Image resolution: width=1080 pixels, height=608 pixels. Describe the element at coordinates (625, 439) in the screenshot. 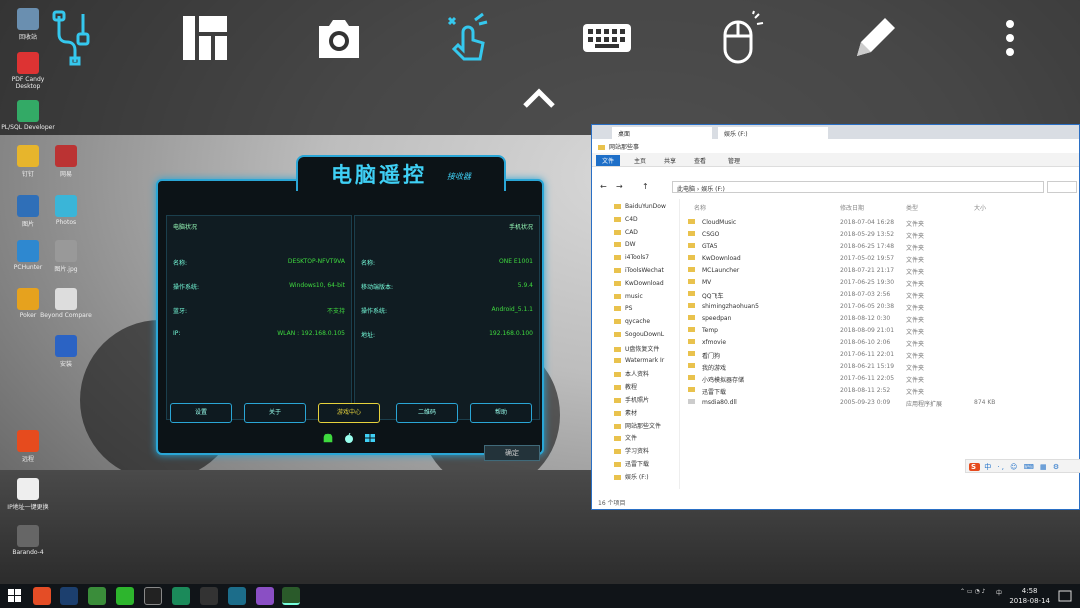

I see `nav-folder-item: 文件` at that location.